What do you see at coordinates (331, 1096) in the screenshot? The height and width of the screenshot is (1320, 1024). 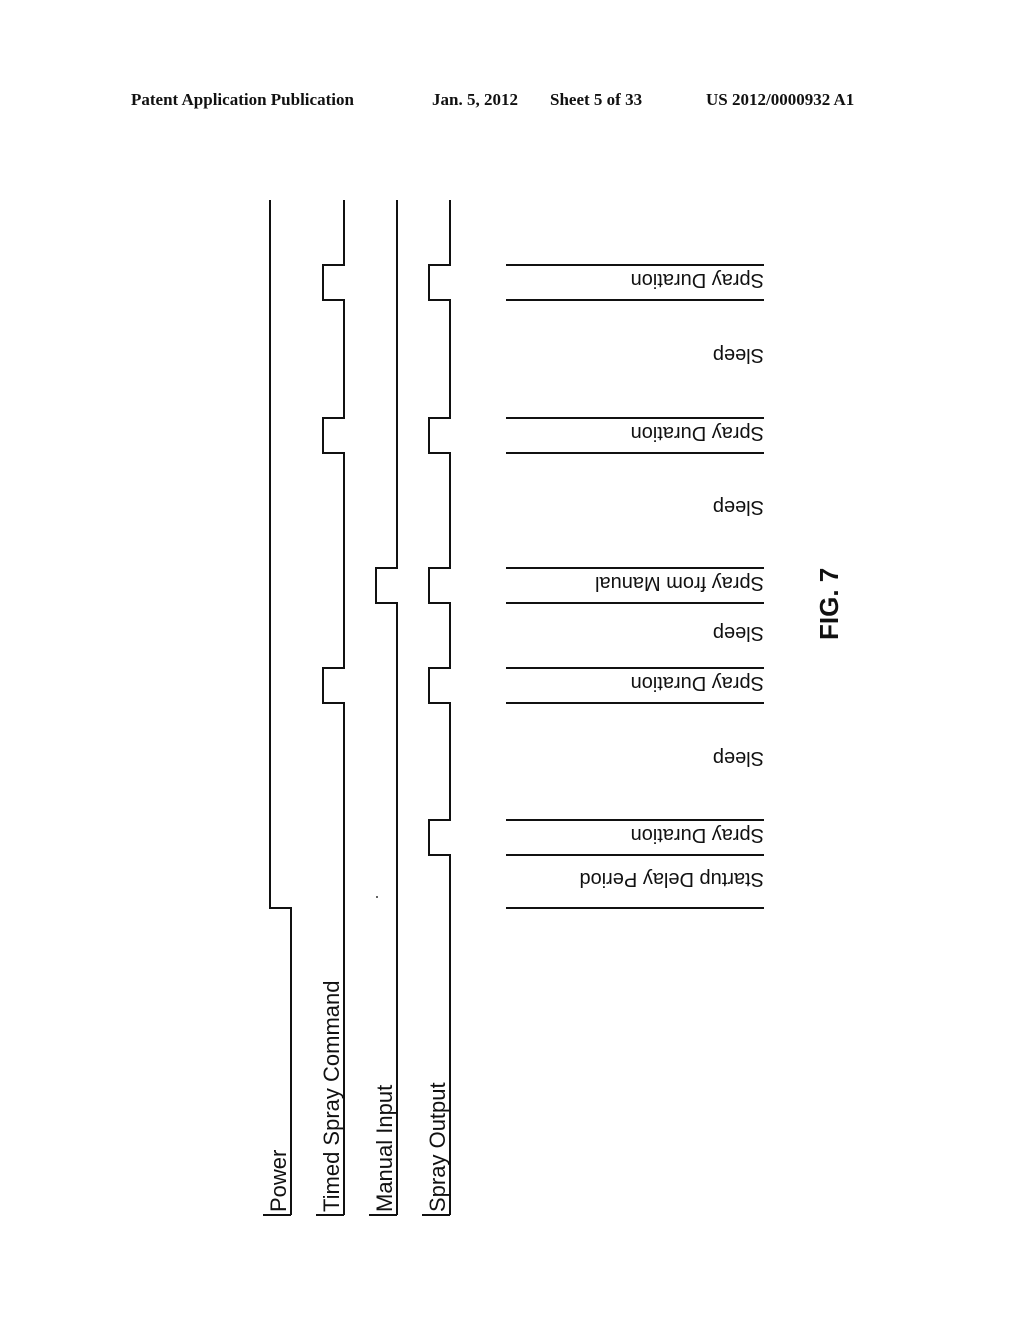 I see `signal-label-timed-spray-command: Timed Spray Command` at bounding box center [331, 1096].